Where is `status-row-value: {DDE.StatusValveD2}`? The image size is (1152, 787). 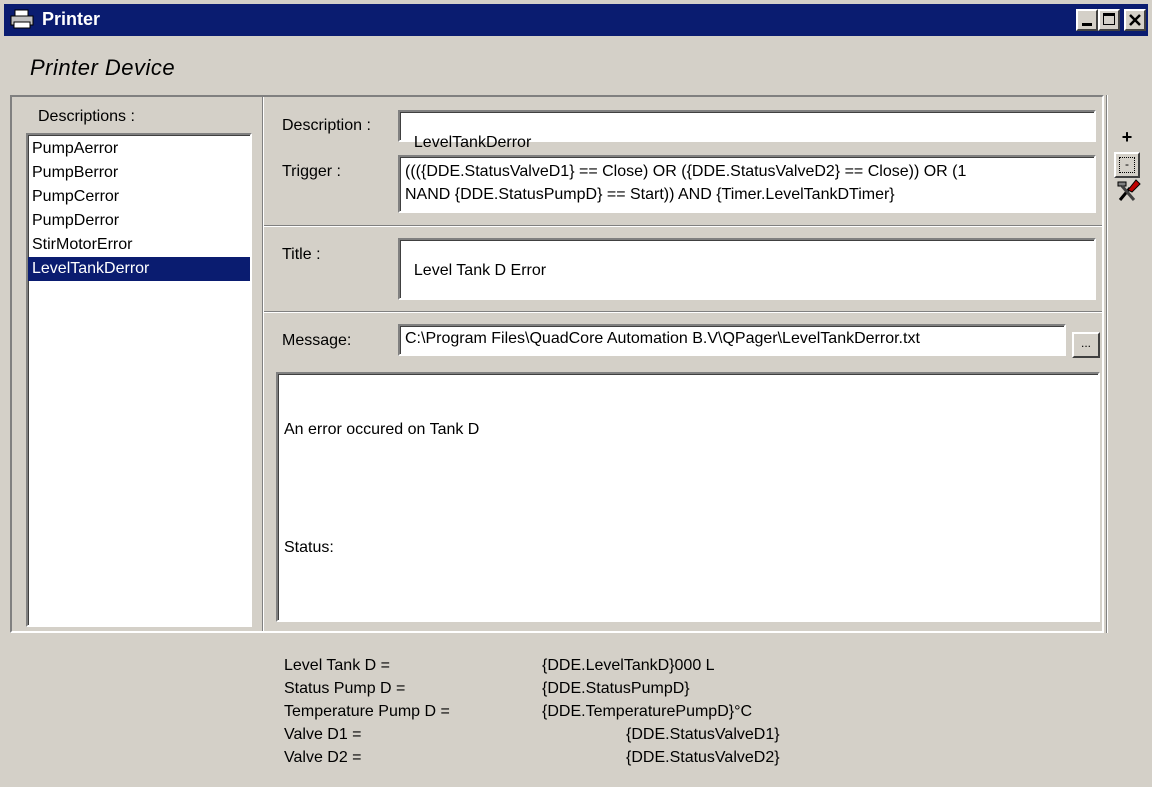 status-row-value: {DDE.StatusValveD2} is located at coordinates (703, 757).